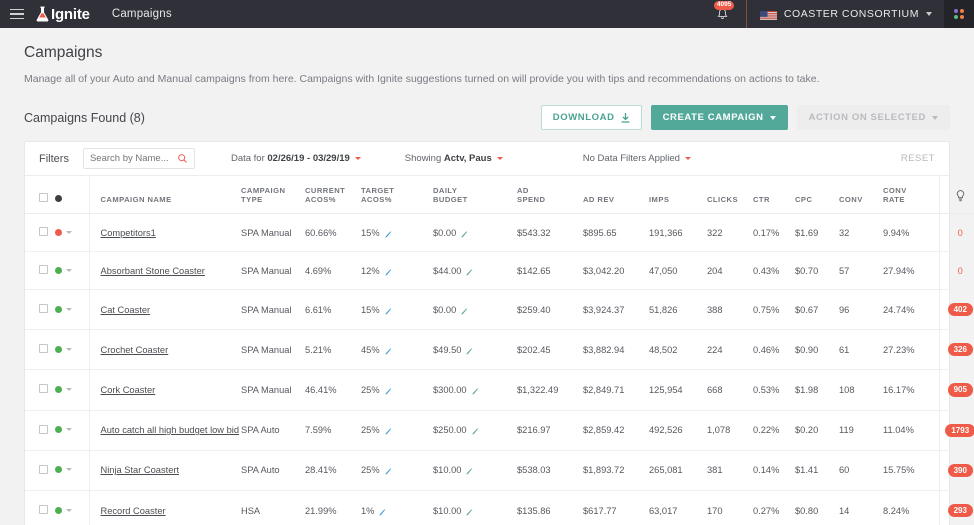  Describe the element at coordinates (133, 511) in the screenshot. I see `campaign-name-link: Record Coaster` at that location.